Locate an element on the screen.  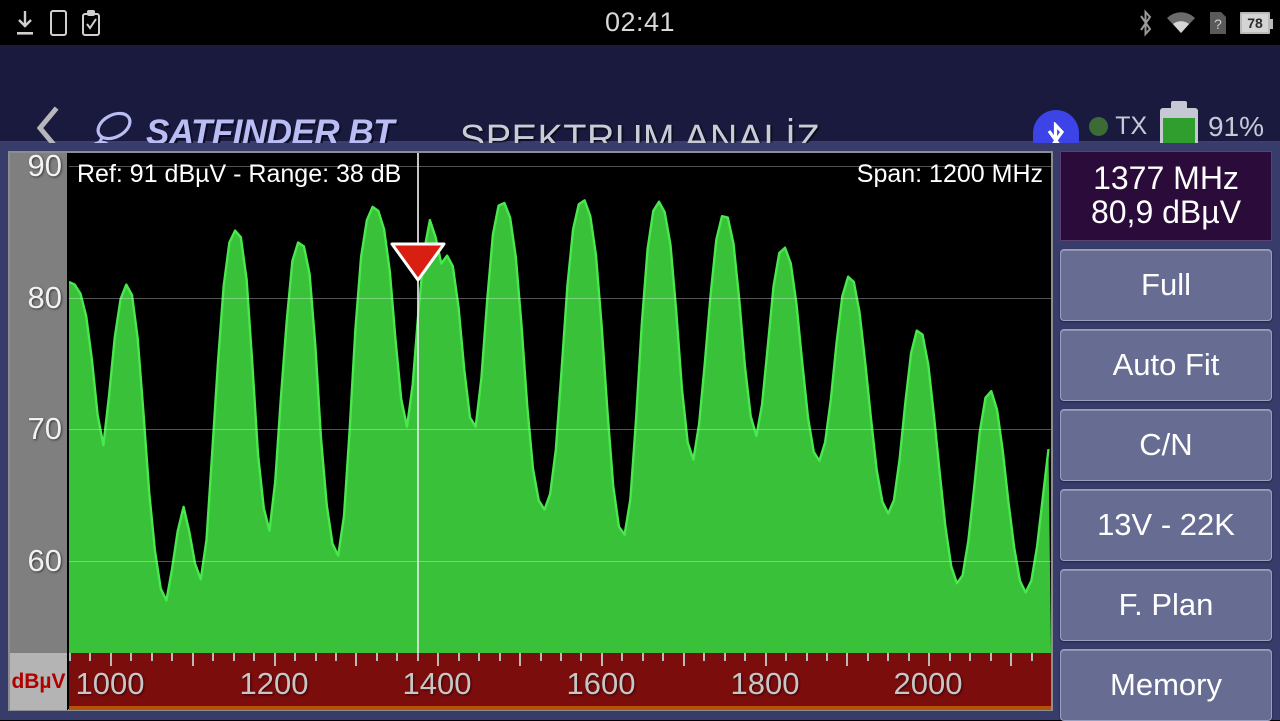
battery-percent-small: 78 is located at coordinates (1255, 22).